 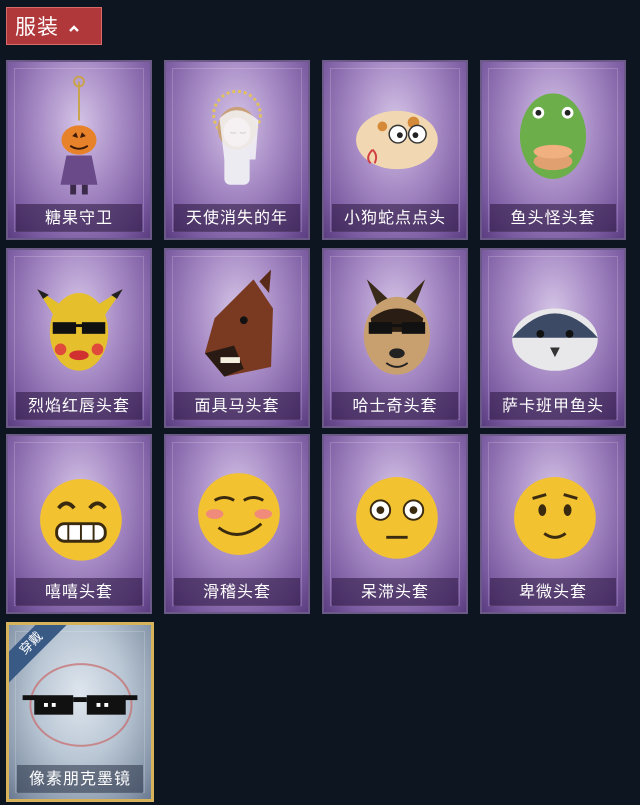 I want to click on snake-head-icon, so click(x=397, y=140).